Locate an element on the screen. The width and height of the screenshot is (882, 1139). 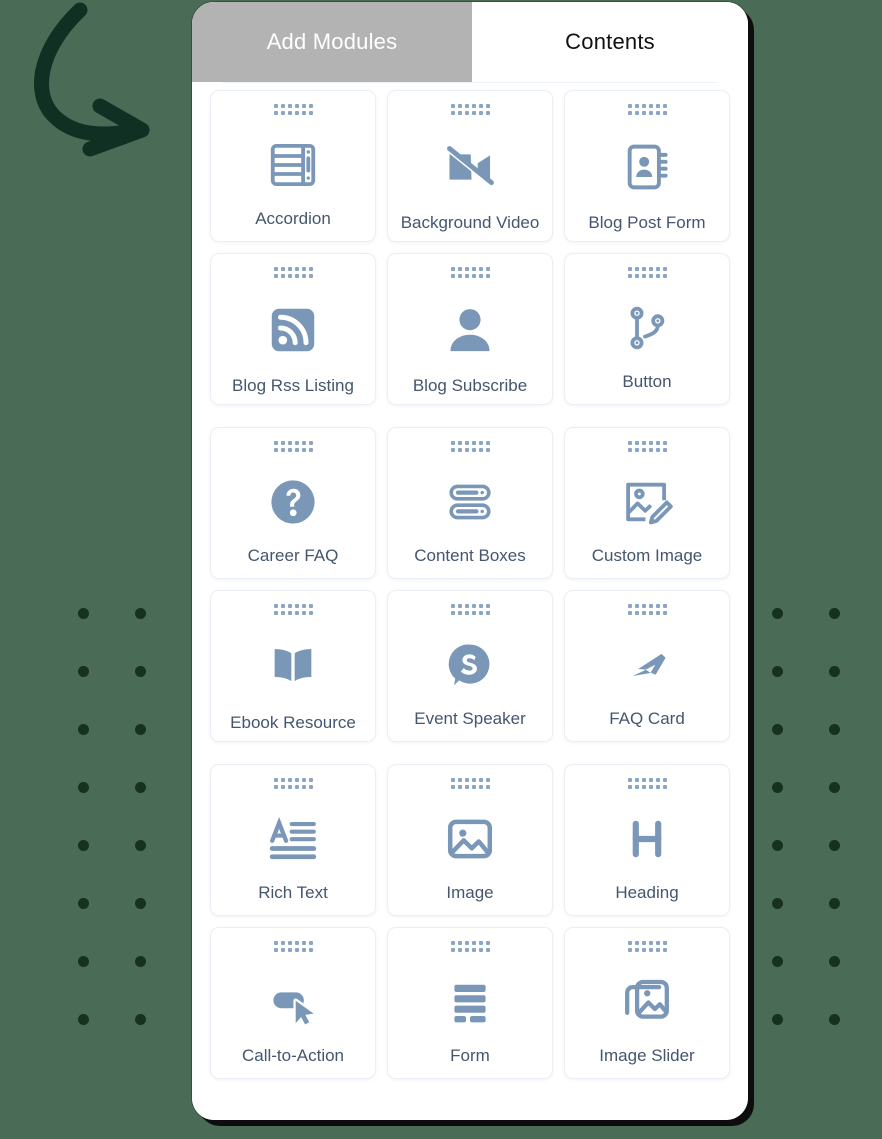
module-card-rich-text: Rich Text is located at coordinates (293, 840).